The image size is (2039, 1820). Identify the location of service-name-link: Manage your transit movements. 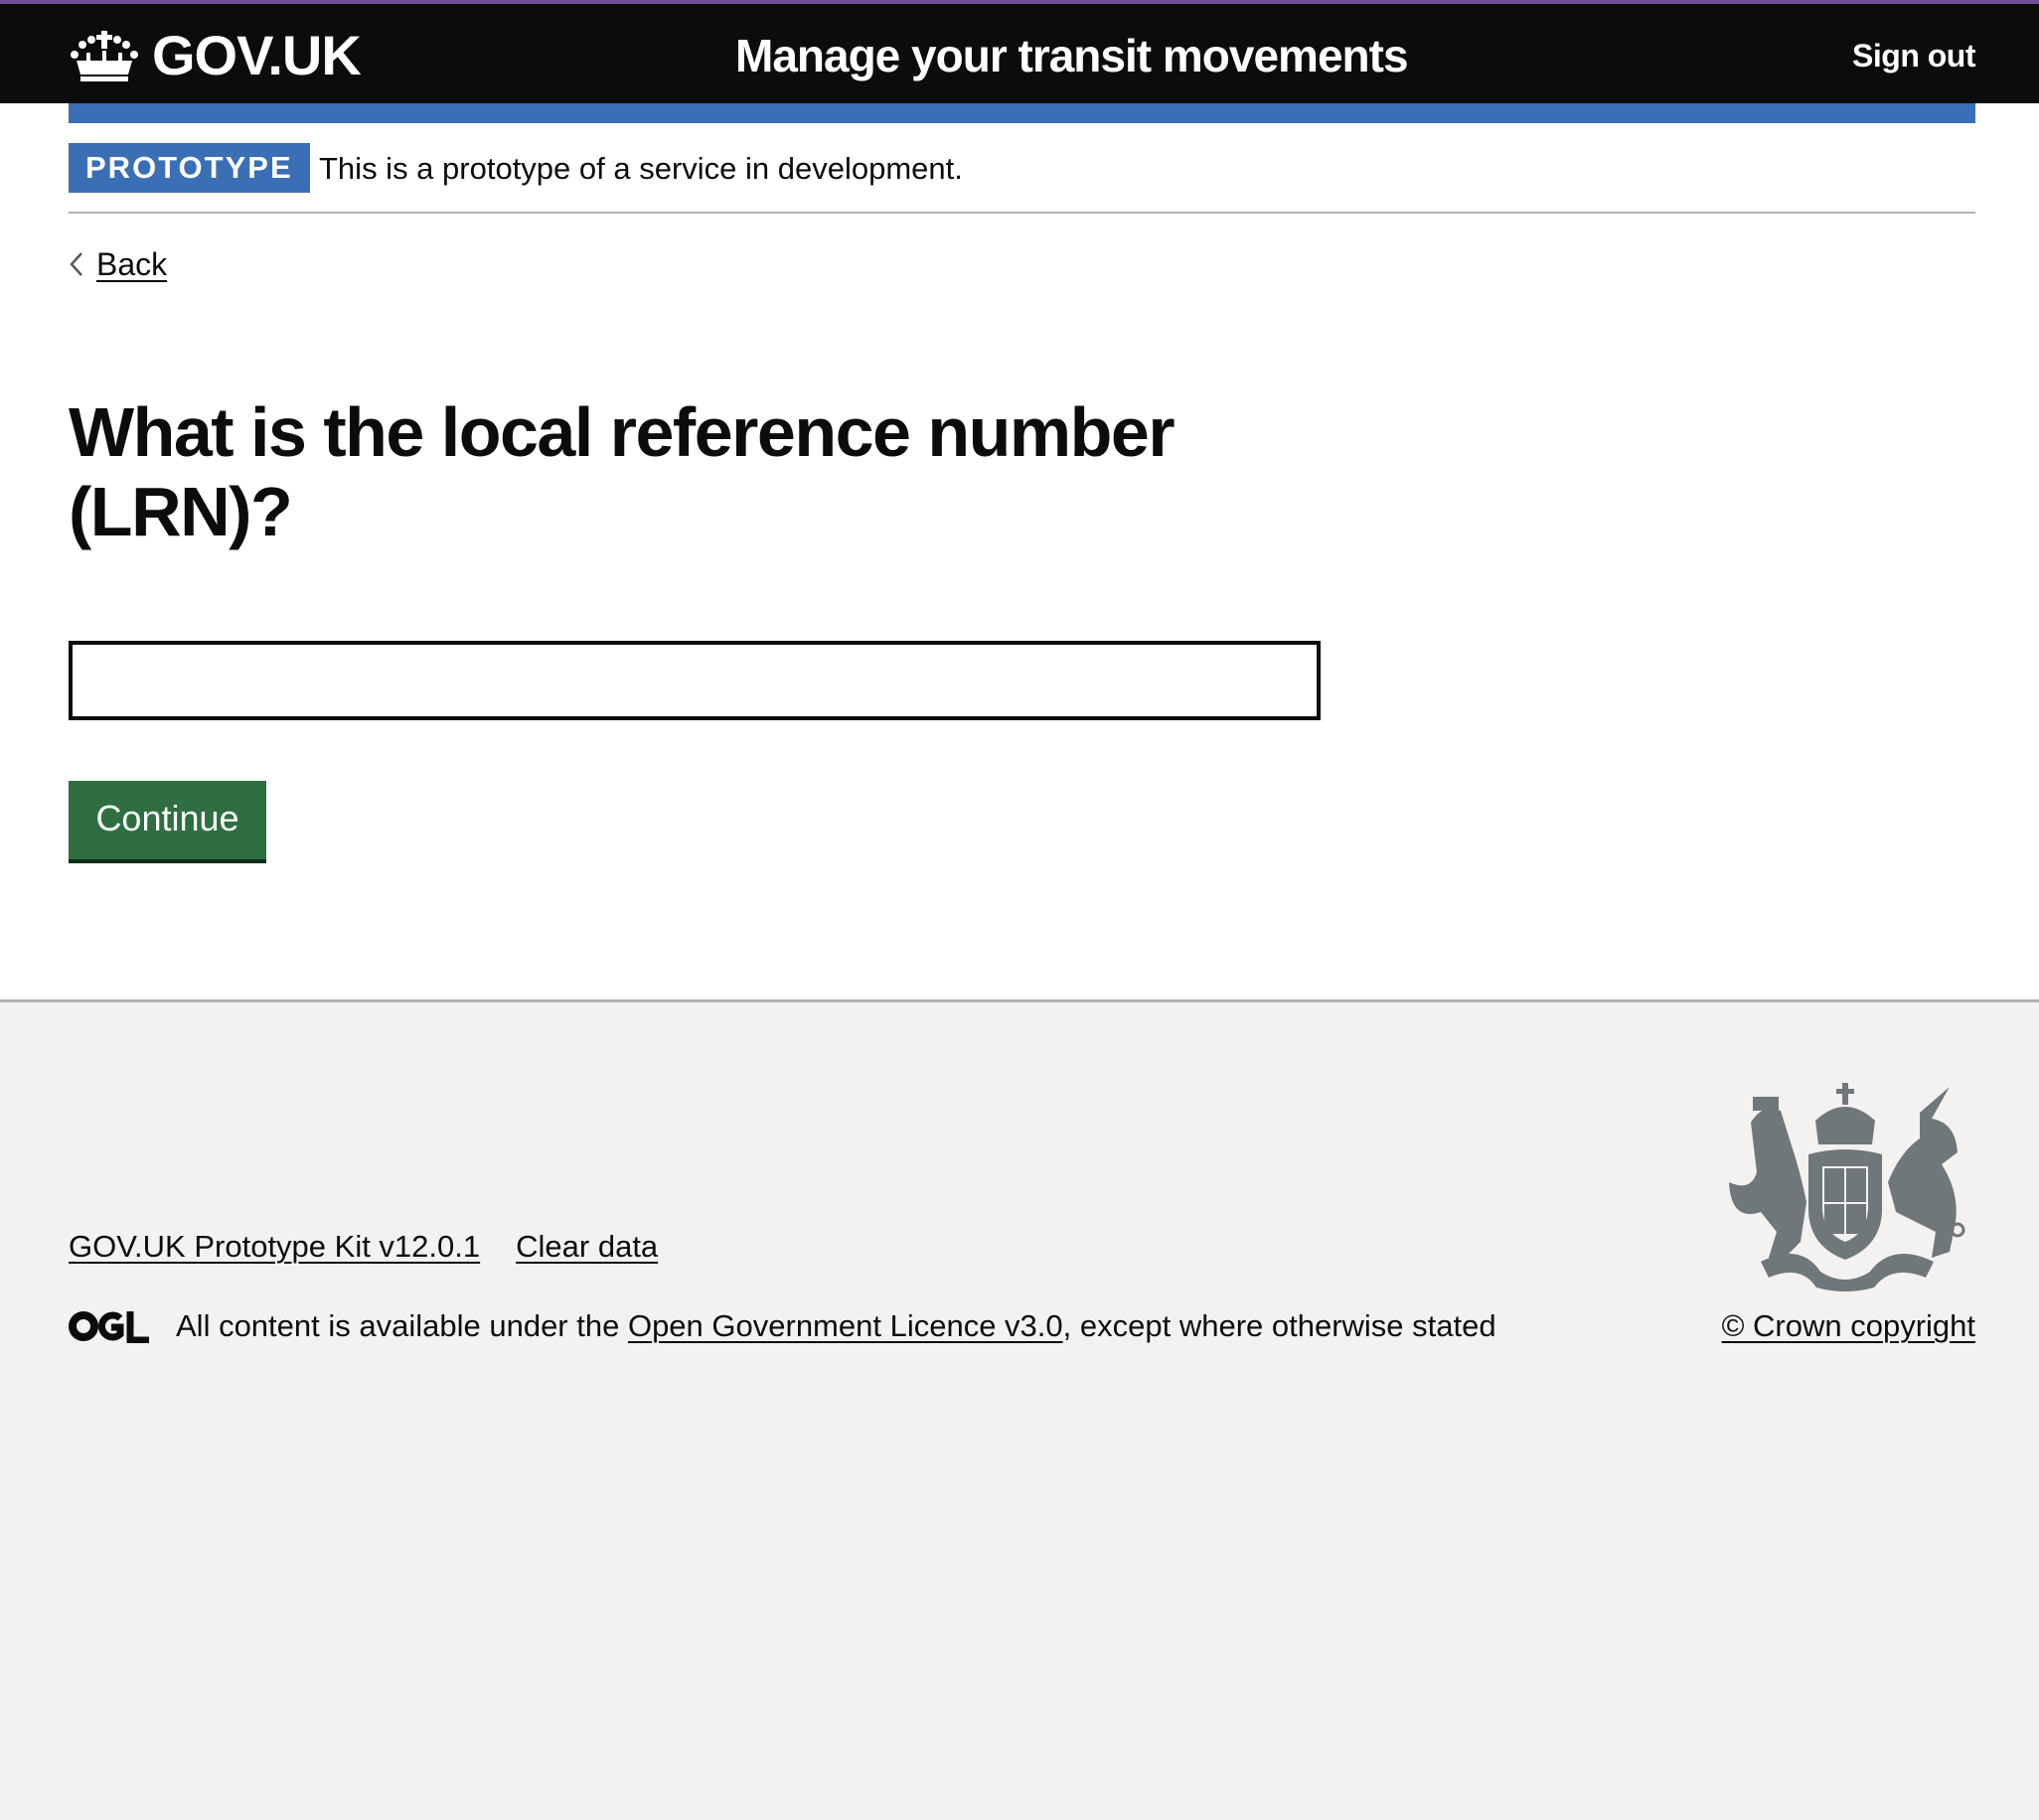
(1072, 55).